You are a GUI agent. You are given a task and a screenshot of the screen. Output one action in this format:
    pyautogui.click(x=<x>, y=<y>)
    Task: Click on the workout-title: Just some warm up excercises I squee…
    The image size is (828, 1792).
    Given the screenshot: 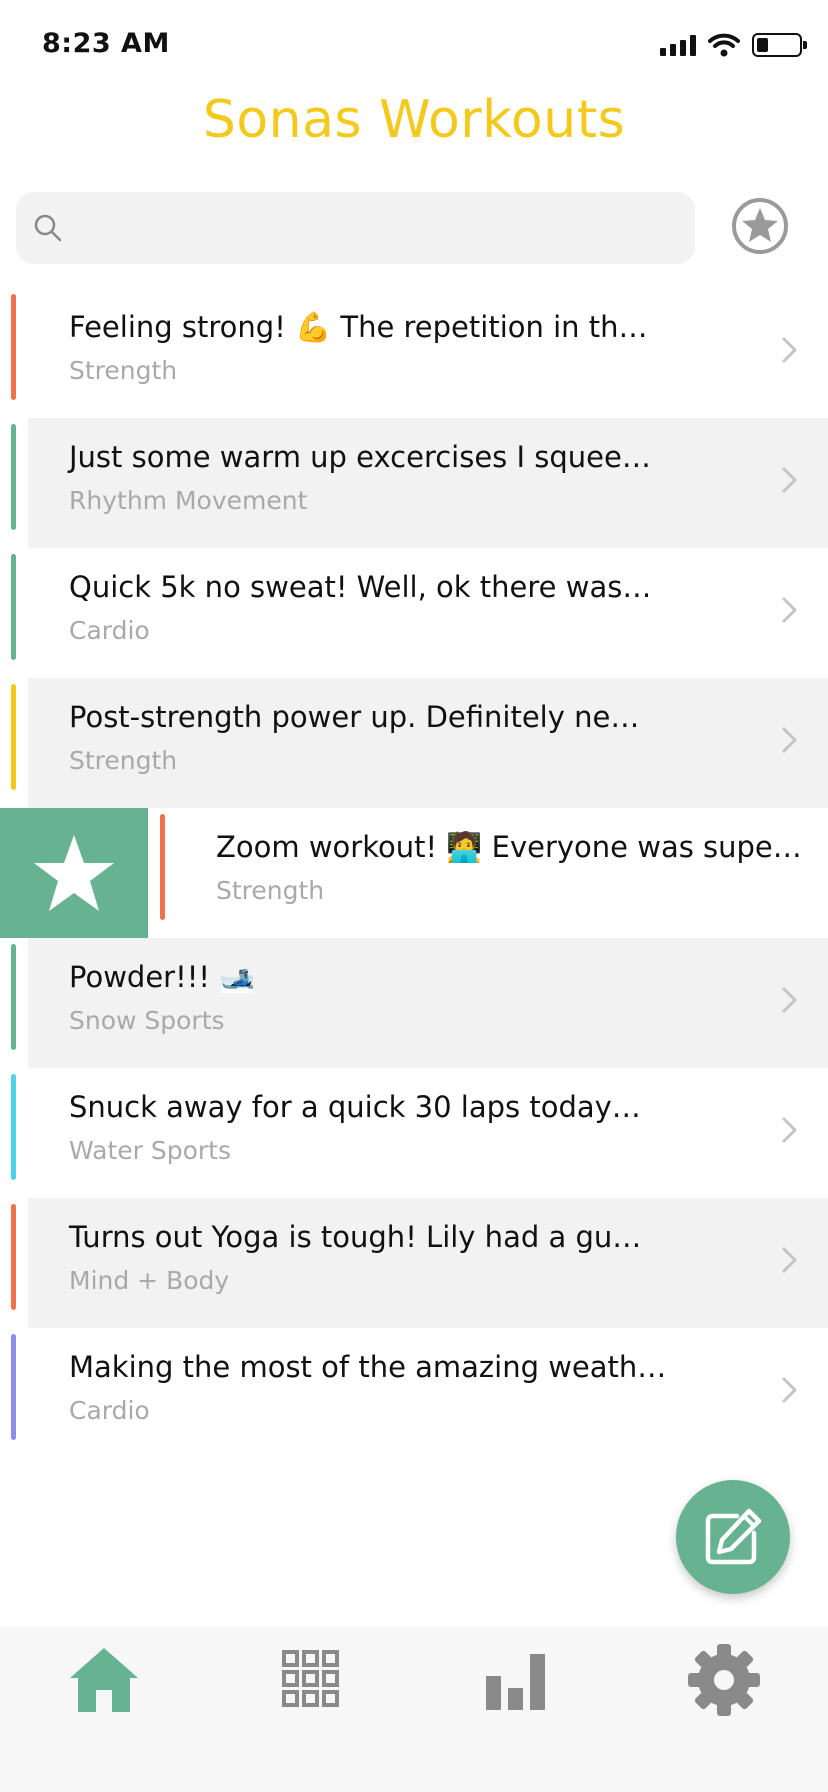 What is the action you would take?
    pyautogui.click(x=360, y=457)
    